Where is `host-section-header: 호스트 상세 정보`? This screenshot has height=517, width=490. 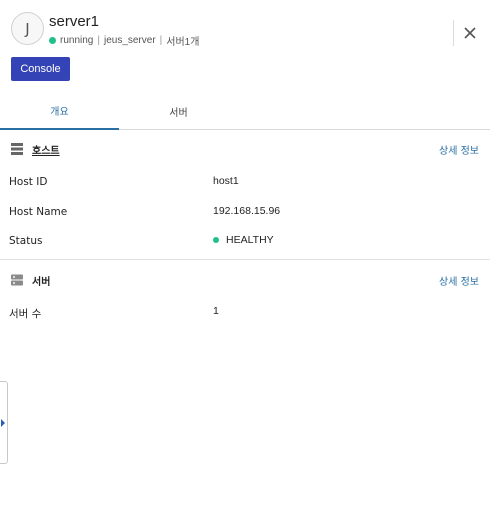 host-section-header: 호스트 상세 정보 is located at coordinates (245, 149).